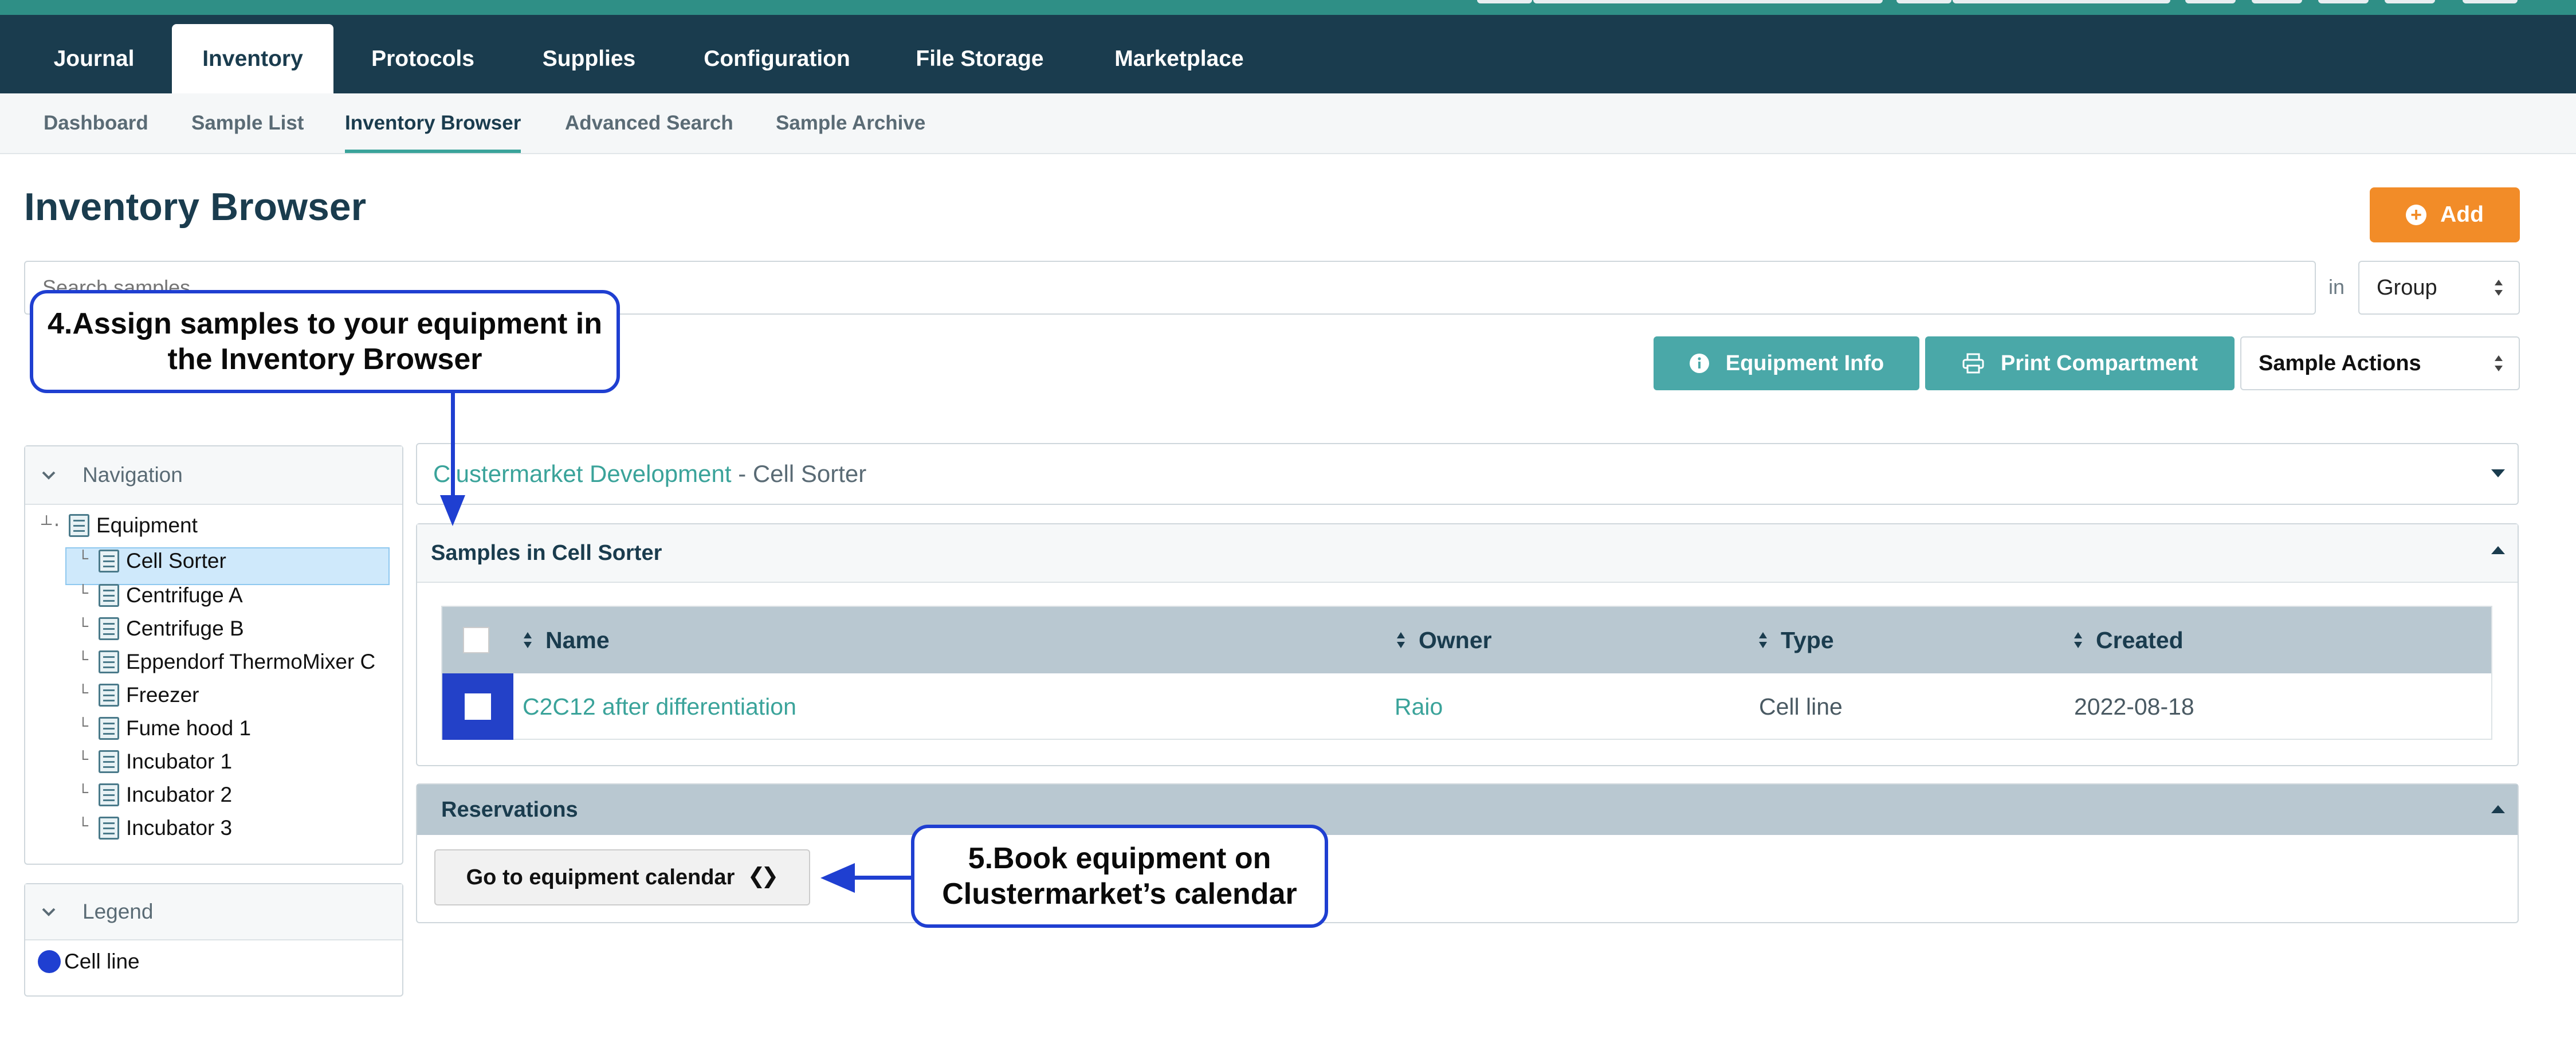 Image resolution: width=2576 pixels, height=1043 pixels. I want to click on caret-down-icon, so click(2498, 473).